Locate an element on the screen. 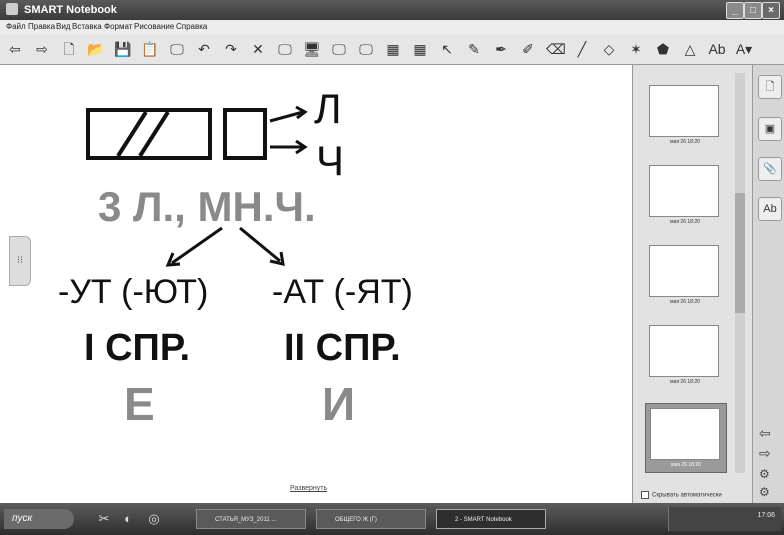 The image size is (784, 535). app-icon is located at coordinates (12, 9).